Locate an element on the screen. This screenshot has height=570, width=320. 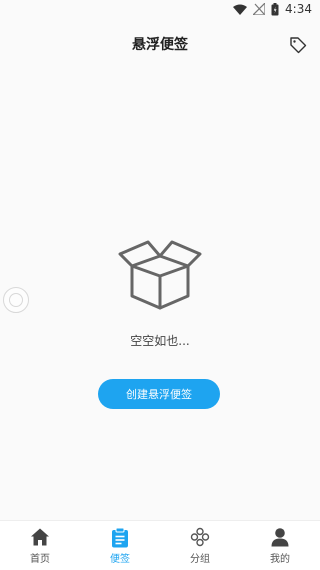
signal-icon is located at coordinates (259, 9).